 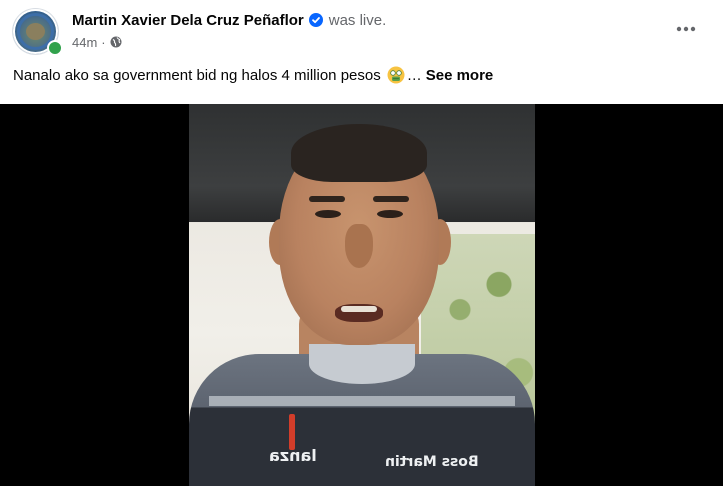 What do you see at coordinates (188, 20) in the screenshot?
I see `author-name-link: Martin Xavier Dela Cruz Peñaflor` at bounding box center [188, 20].